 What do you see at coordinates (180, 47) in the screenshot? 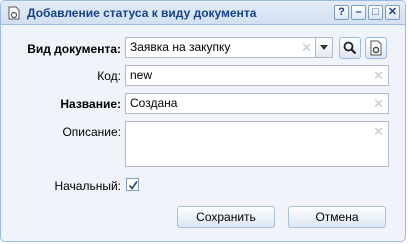
I see `doc-type-value: Заявка на закупку` at bounding box center [180, 47].